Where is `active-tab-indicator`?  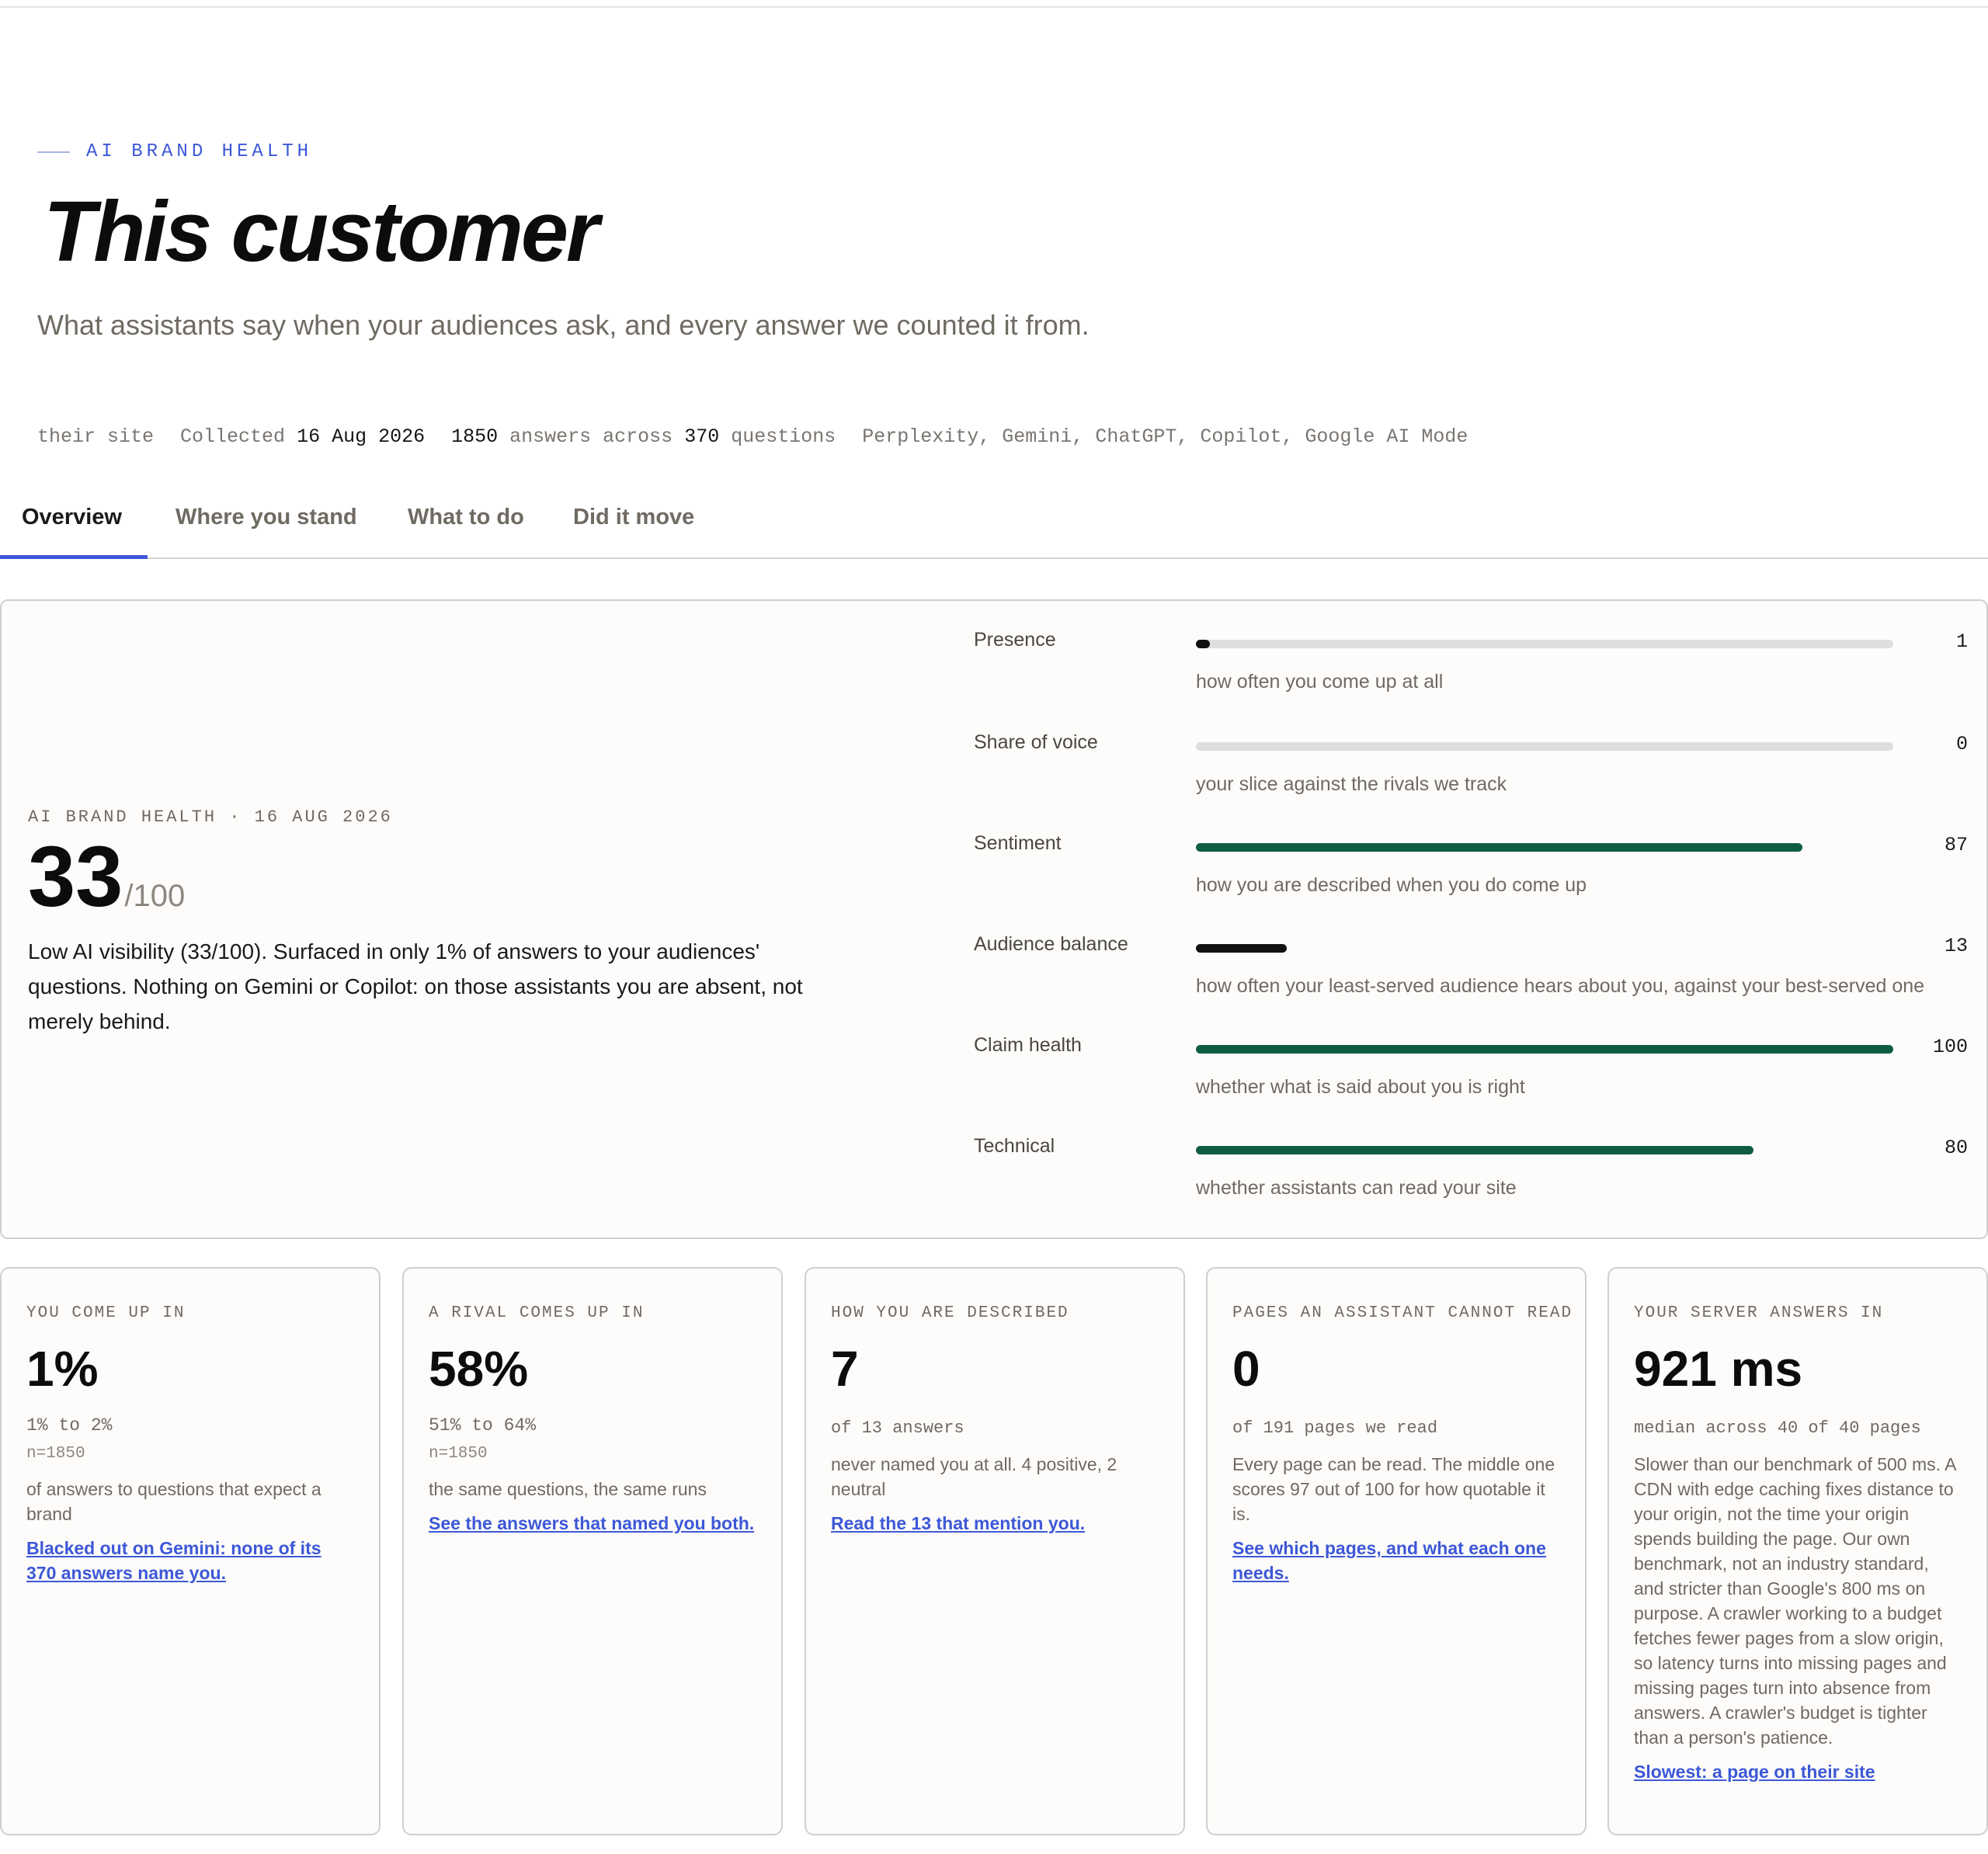
active-tab-indicator is located at coordinates (74, 557).